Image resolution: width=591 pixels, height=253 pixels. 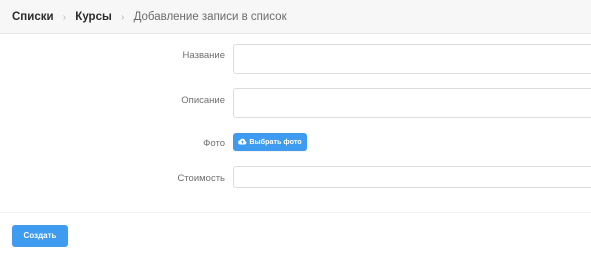 I want to click on breadcrumb-current: Добавление записи в список, so click(x=210, y=17).